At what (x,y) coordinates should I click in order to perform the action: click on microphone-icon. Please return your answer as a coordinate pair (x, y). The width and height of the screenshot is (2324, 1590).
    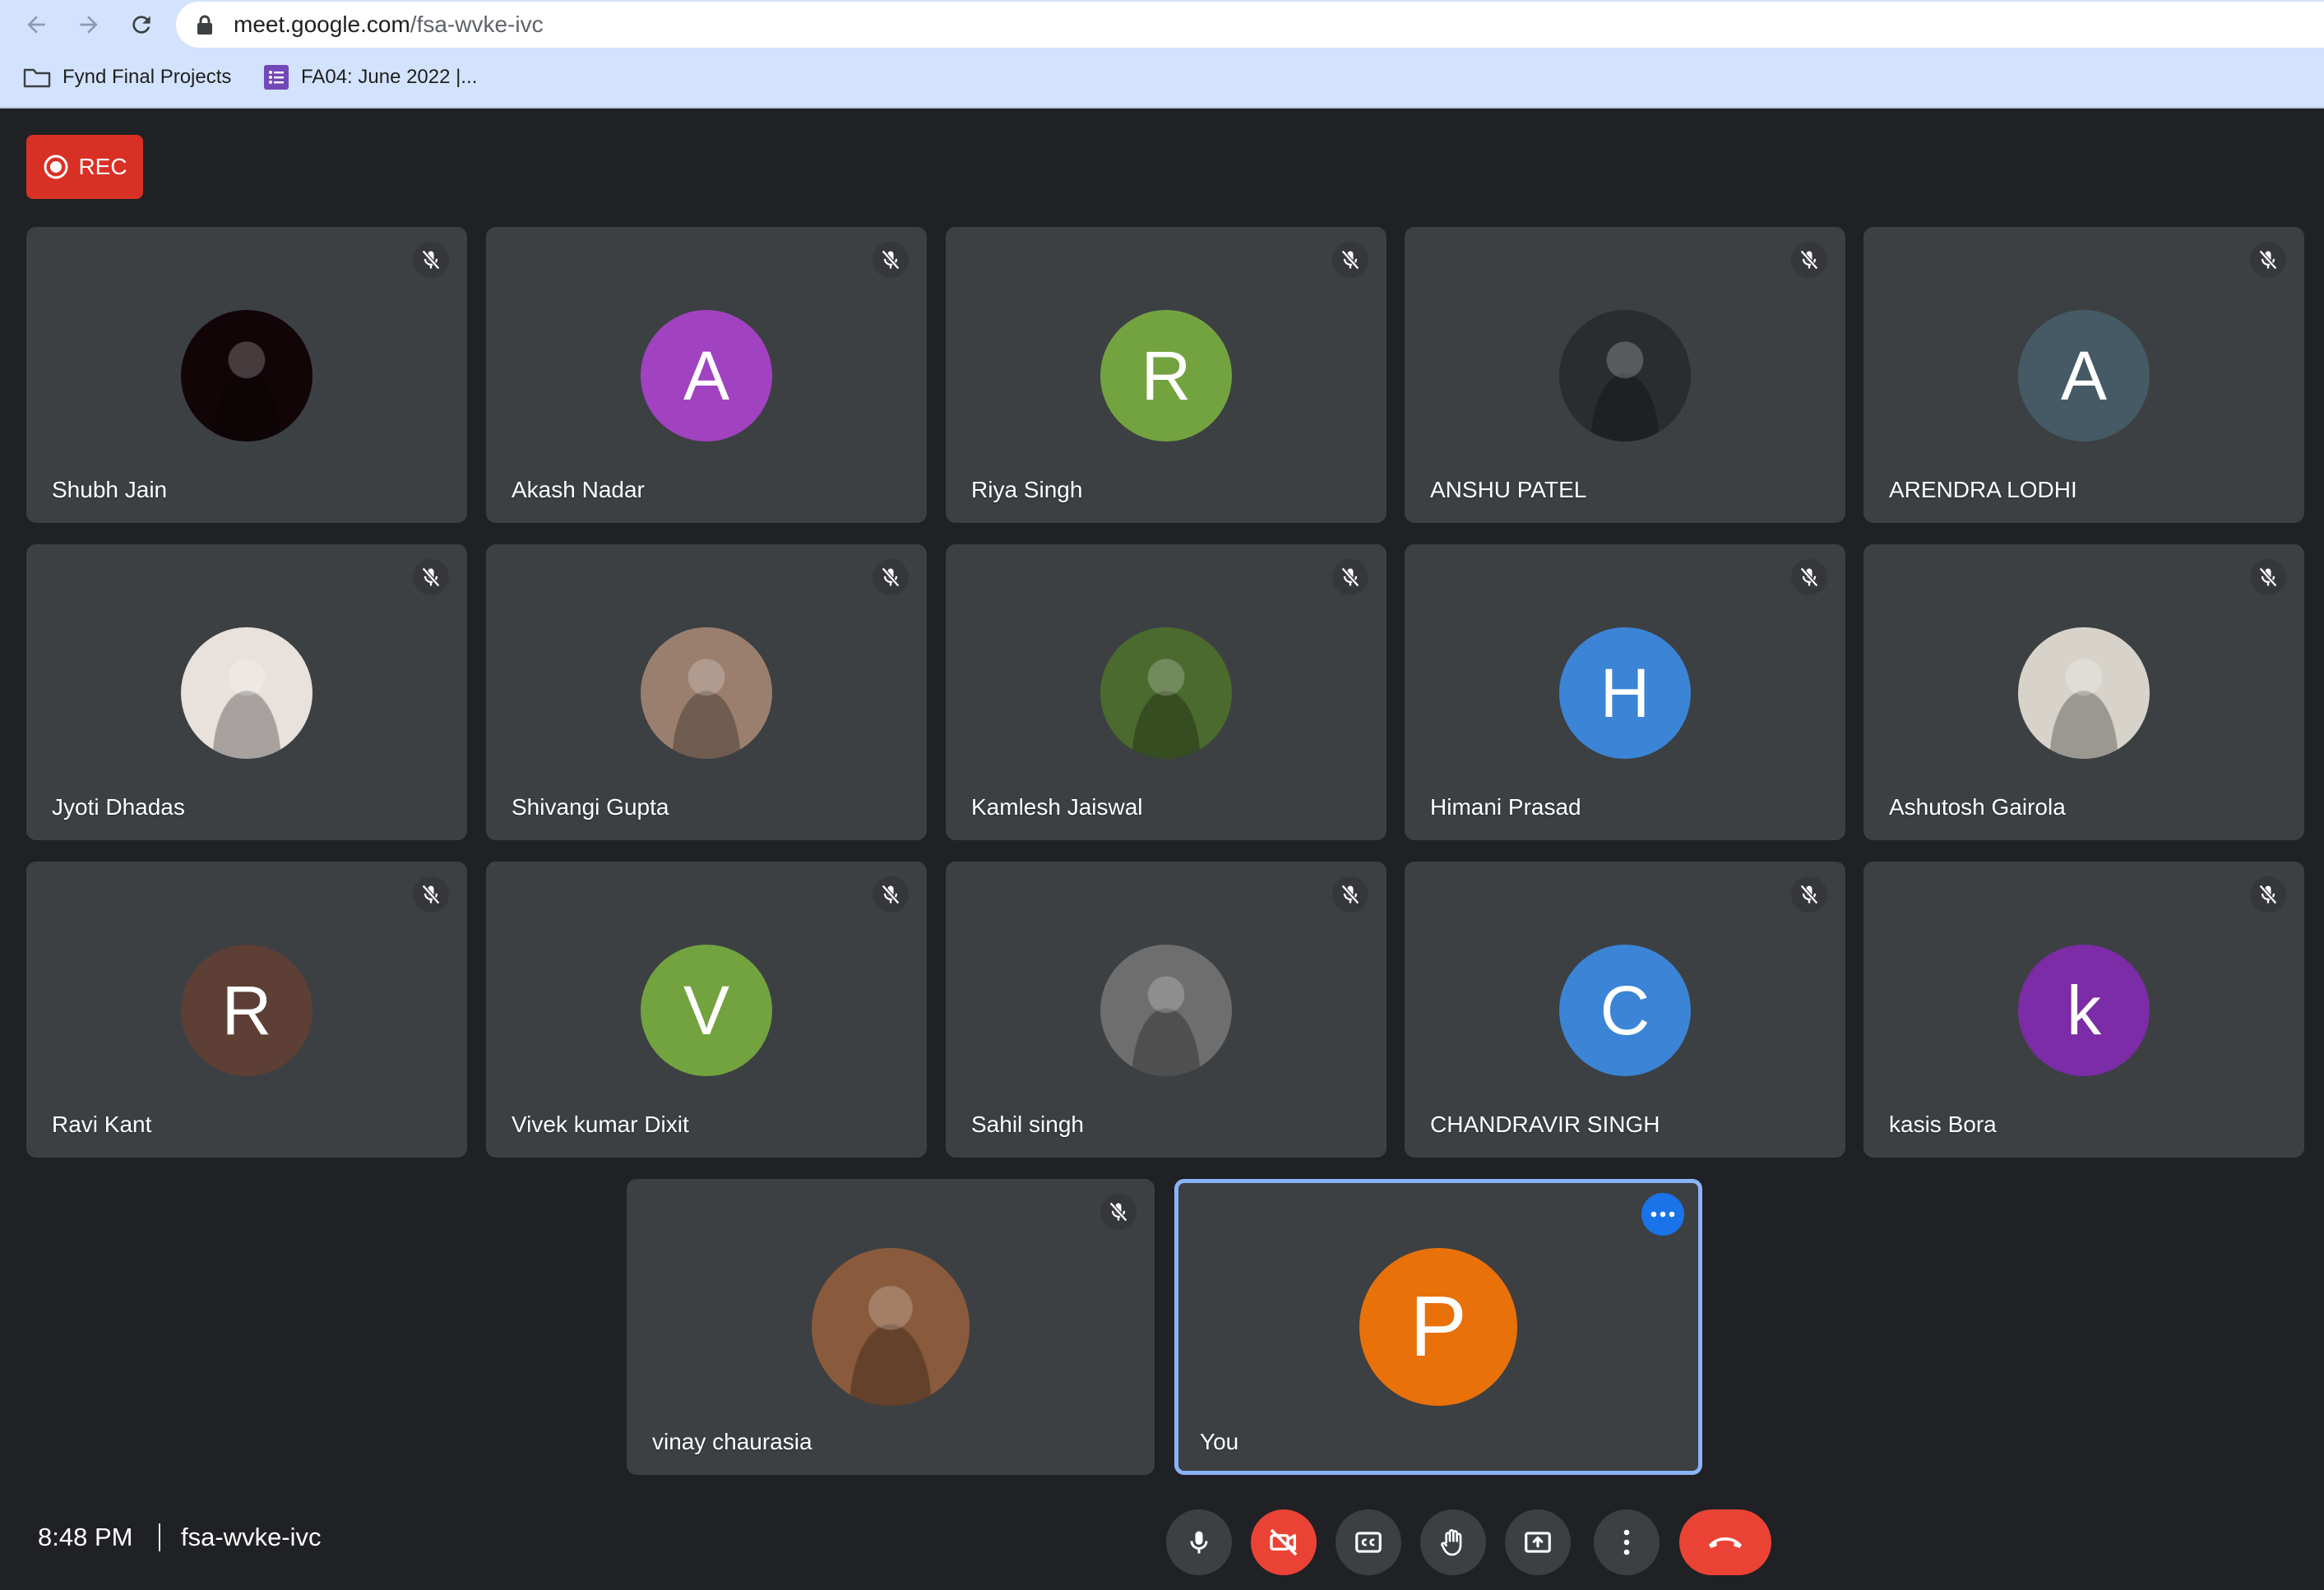
    Looking at the image, I should click on (1199, 1542).